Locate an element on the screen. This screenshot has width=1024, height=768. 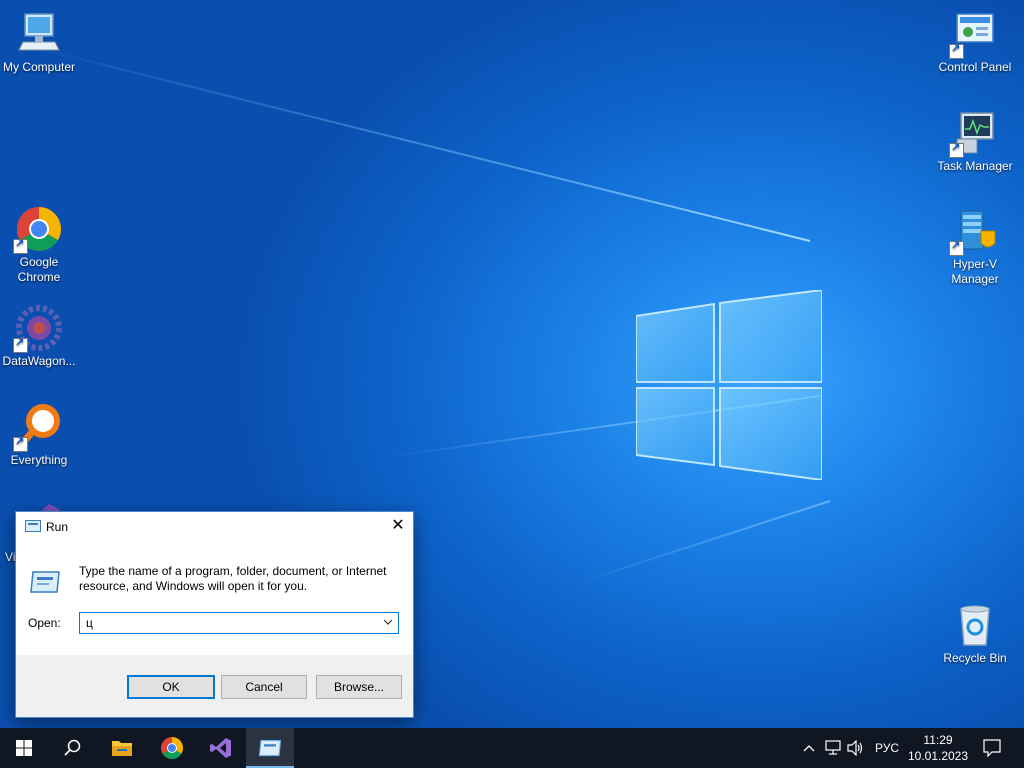
volume-icon is located at coordinates (856, 748).